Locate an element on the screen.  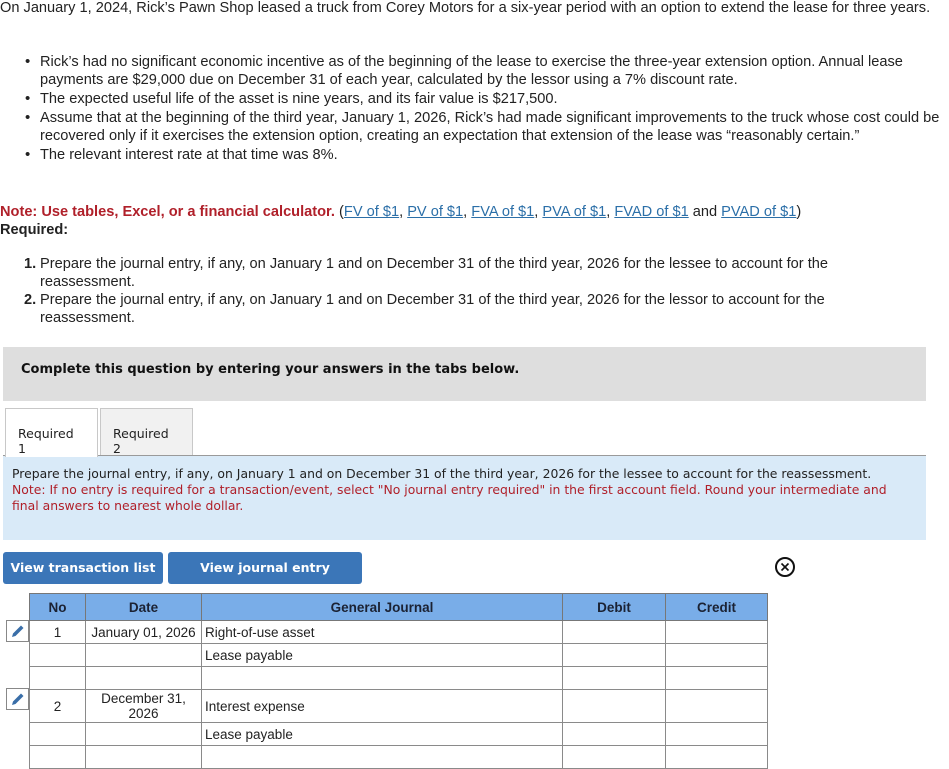
paren-open: ( is located at coordinates (339, 212).